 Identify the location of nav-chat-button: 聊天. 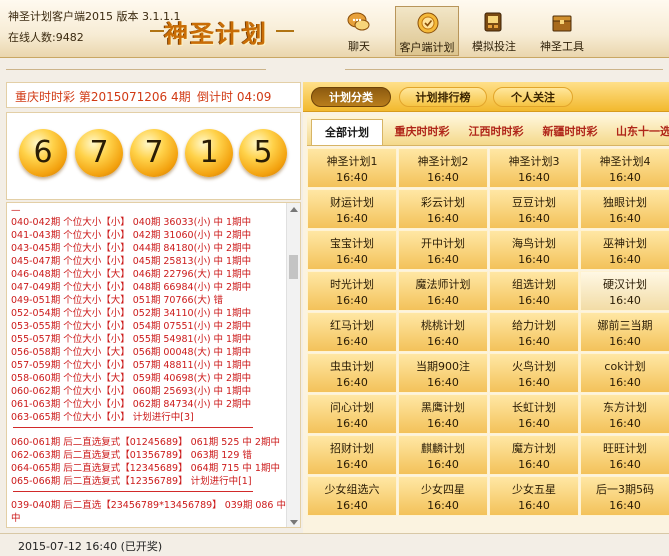
(359, 31).